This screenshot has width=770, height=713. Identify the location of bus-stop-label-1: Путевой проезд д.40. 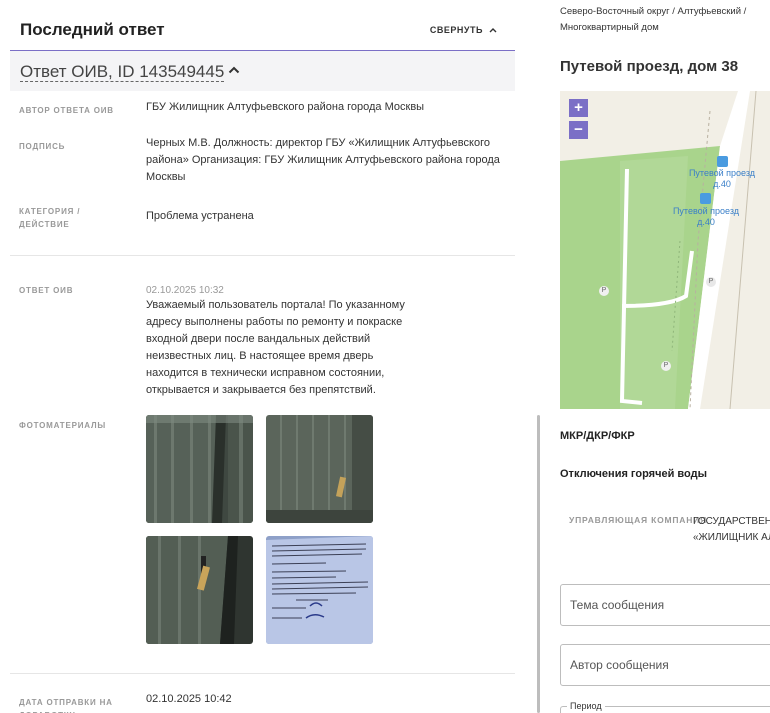
(722, 178).